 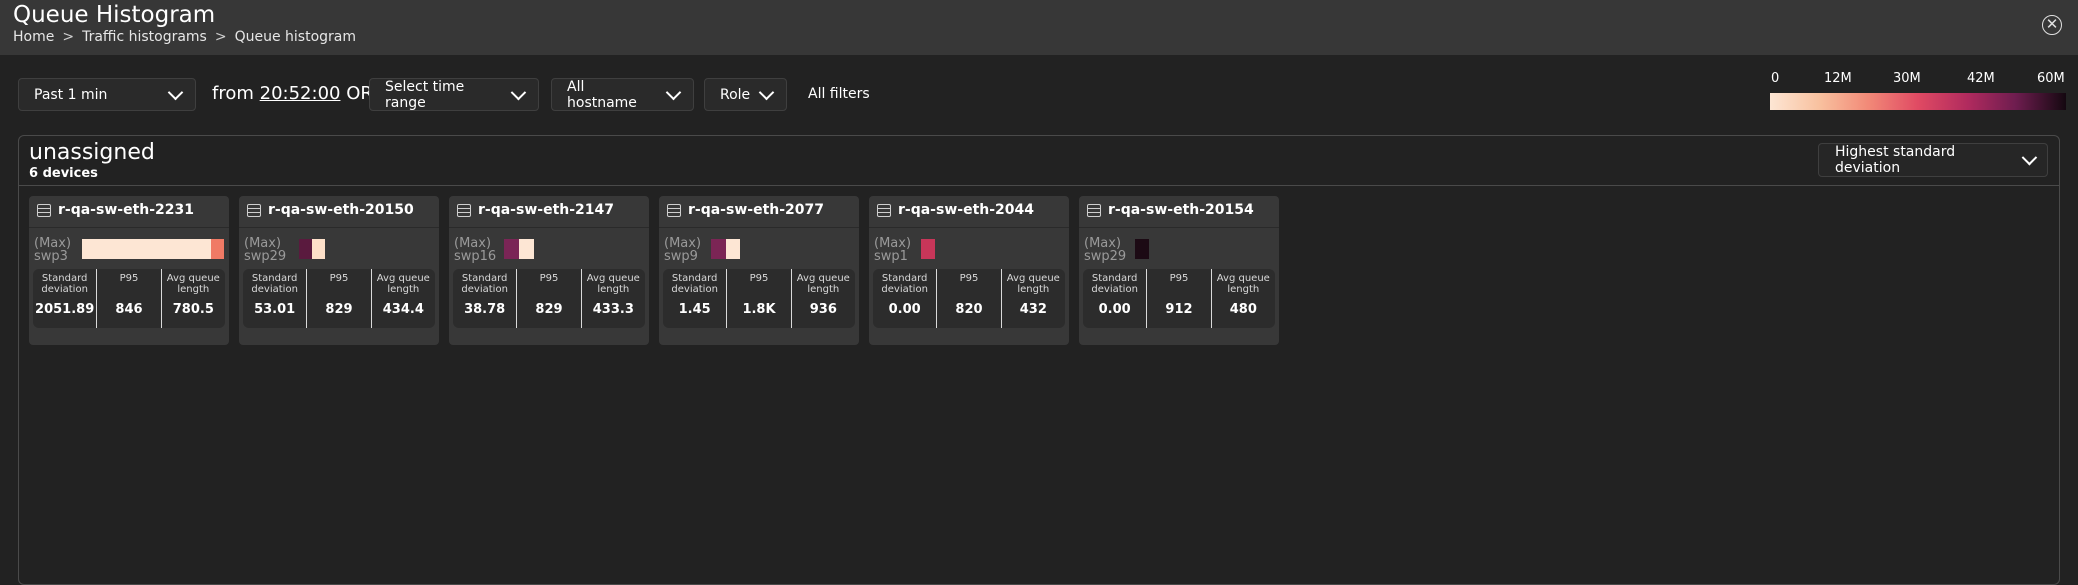 What do you see at coordinates (233, 93) in the screenshot?
I see `from-label: from` at bounding box center [233, 93].